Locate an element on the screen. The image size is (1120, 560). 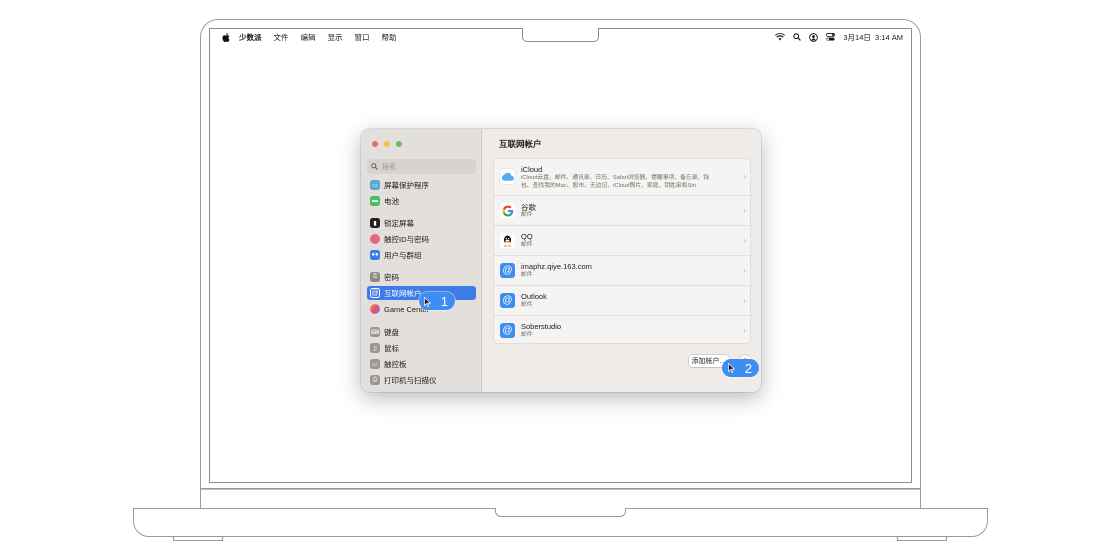
google-icon is located at coordinates (507, 210).